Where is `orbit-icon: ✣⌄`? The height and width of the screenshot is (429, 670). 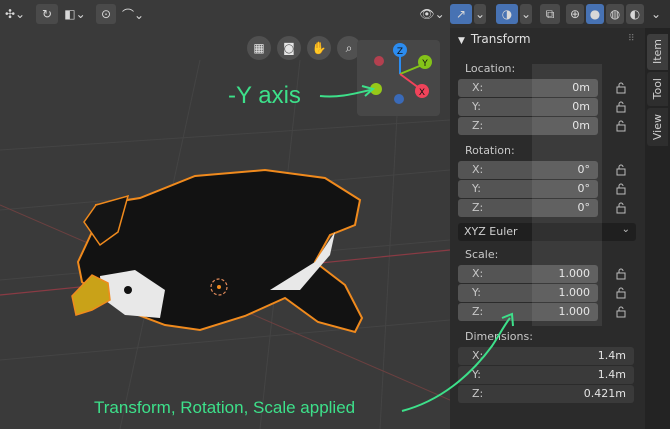
orbit-icon: ✣⌄ is located at coordinates (15, 14).